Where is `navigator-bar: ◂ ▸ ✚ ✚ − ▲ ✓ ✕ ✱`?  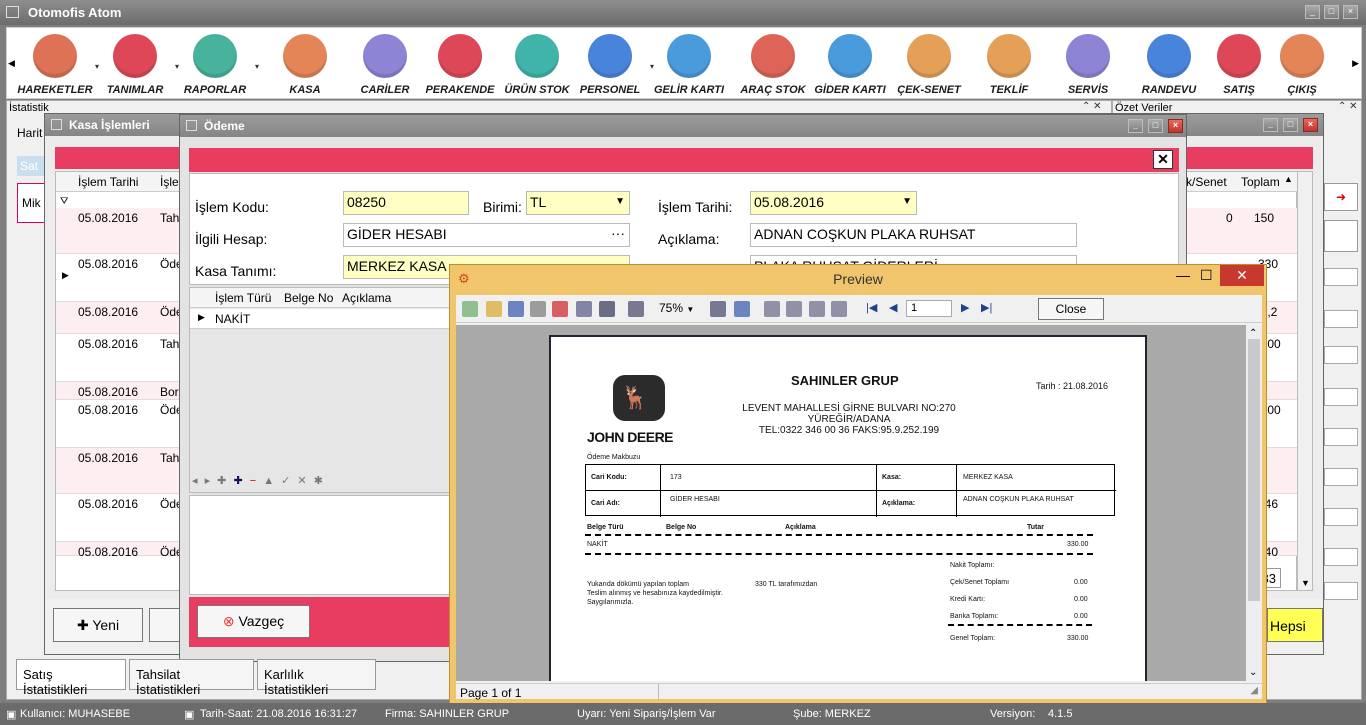 navigator-bar: ◂ ▸ ✚ ✚ − ▲ ✓ ✕ ✱ is located at coordinates (258, 480).